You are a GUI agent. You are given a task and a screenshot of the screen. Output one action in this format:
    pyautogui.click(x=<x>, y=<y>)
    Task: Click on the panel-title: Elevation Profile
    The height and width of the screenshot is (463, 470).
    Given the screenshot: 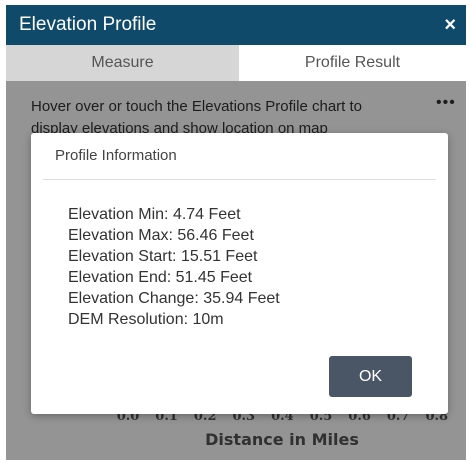 What is the action you would take?
    pyautogui.click(x=88, y=24)
    